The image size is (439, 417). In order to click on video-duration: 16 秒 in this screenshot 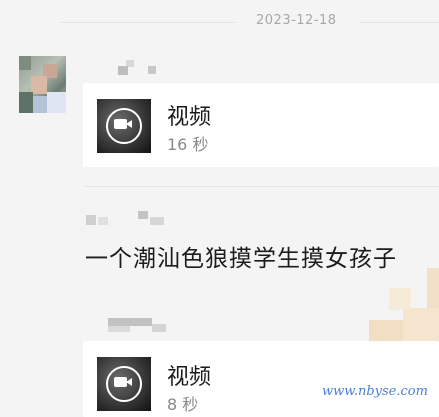, I will do `click(188, 144)`.